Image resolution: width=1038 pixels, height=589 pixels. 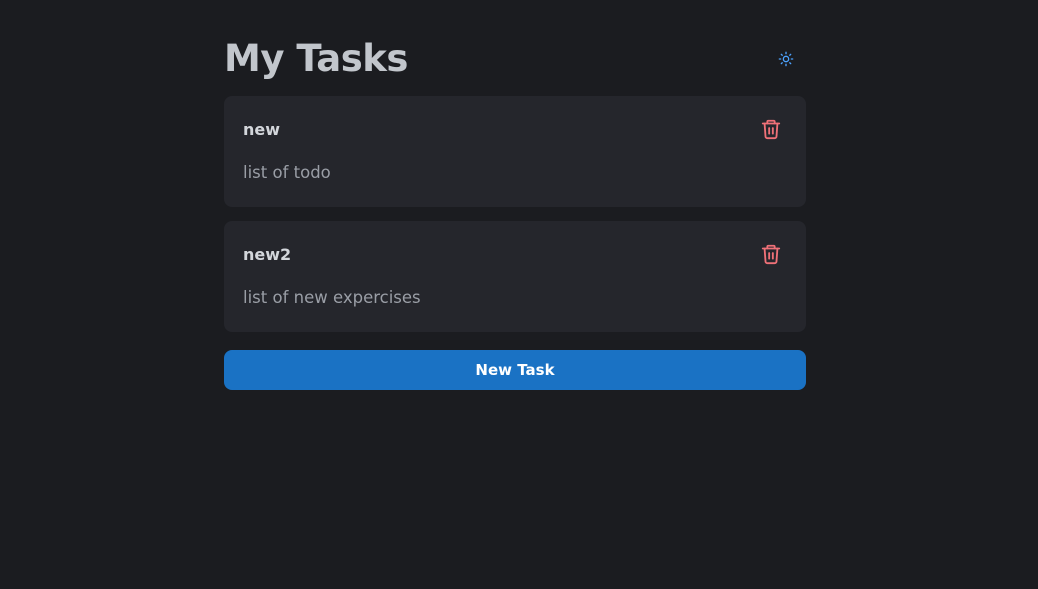 I want to click on task-card: new2 list of new expercises, so click(x=515, y=276).